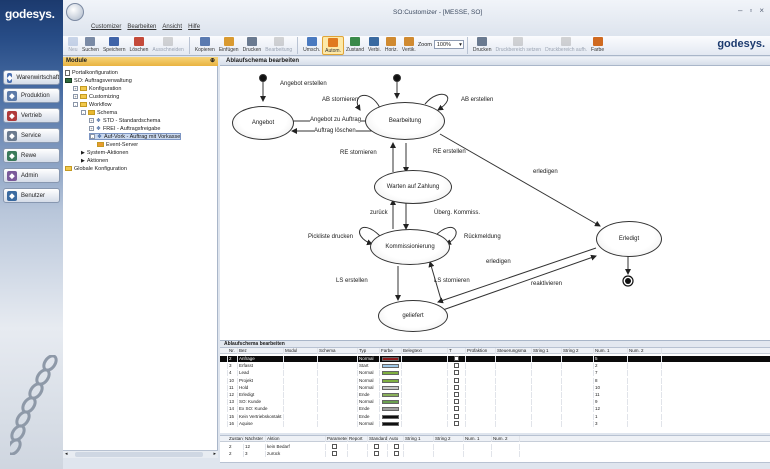 The width and height of the screenshot is (770, 469). Describe the element at coordinates (172, 27) in the screenshot. I see `menu-item-2: Ansicht` at that location.